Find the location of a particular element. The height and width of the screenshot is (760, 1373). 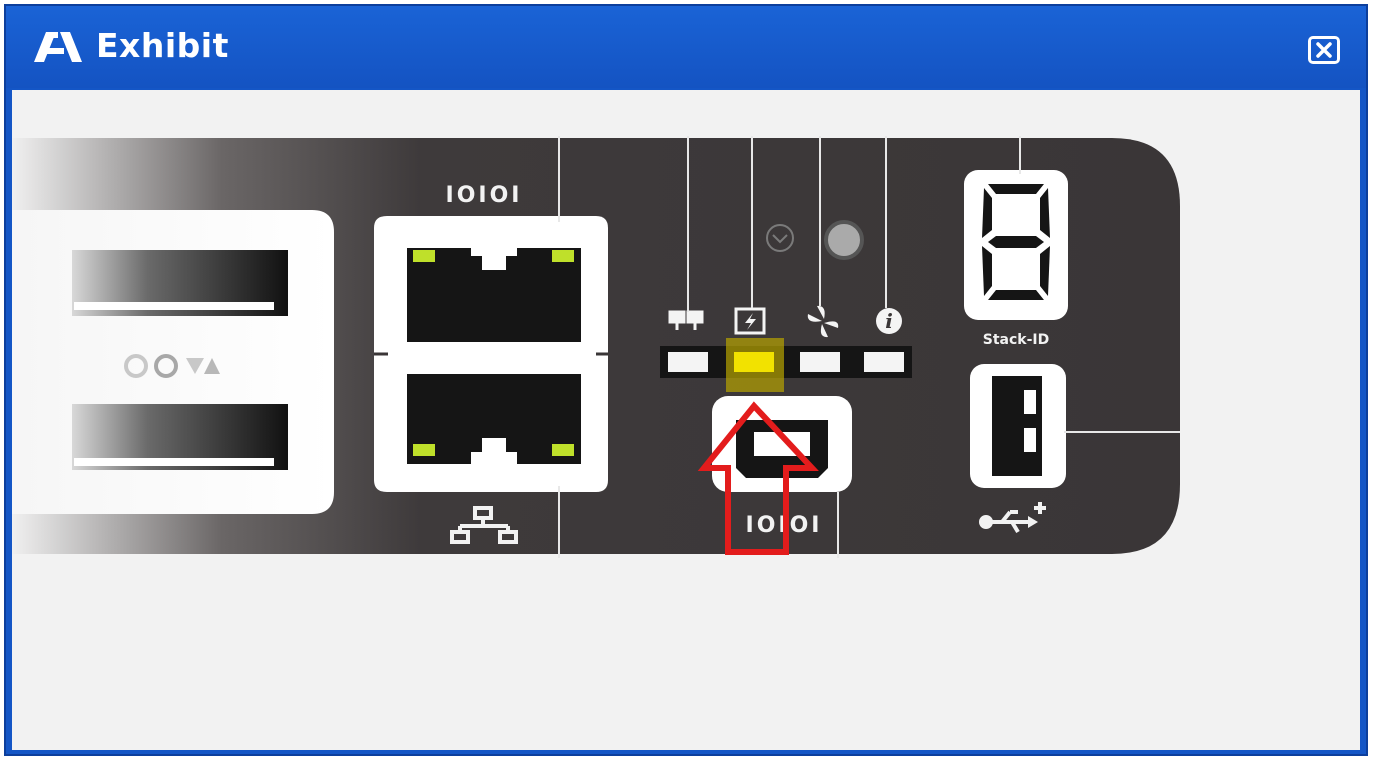

port-led-bottom-left is located at coordinates (424, 450).